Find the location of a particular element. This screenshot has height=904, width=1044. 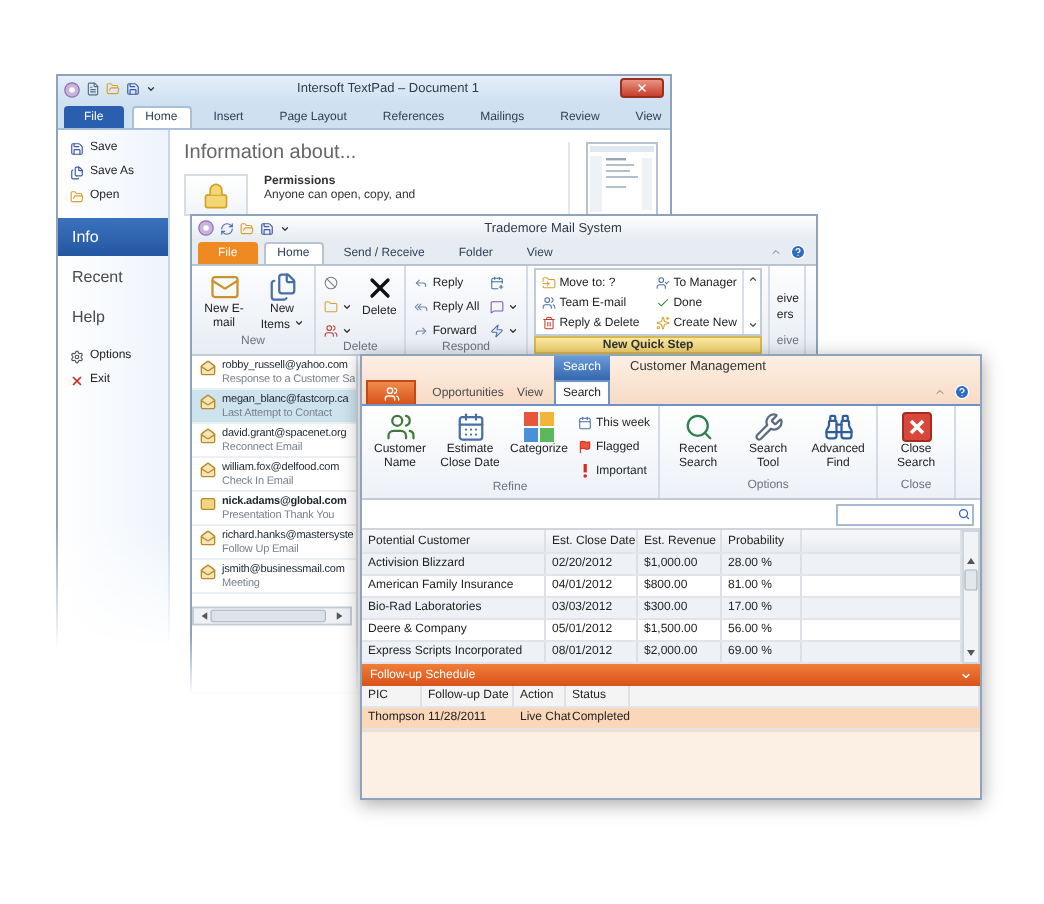

flag-icon is located at coordinates (585, 447).